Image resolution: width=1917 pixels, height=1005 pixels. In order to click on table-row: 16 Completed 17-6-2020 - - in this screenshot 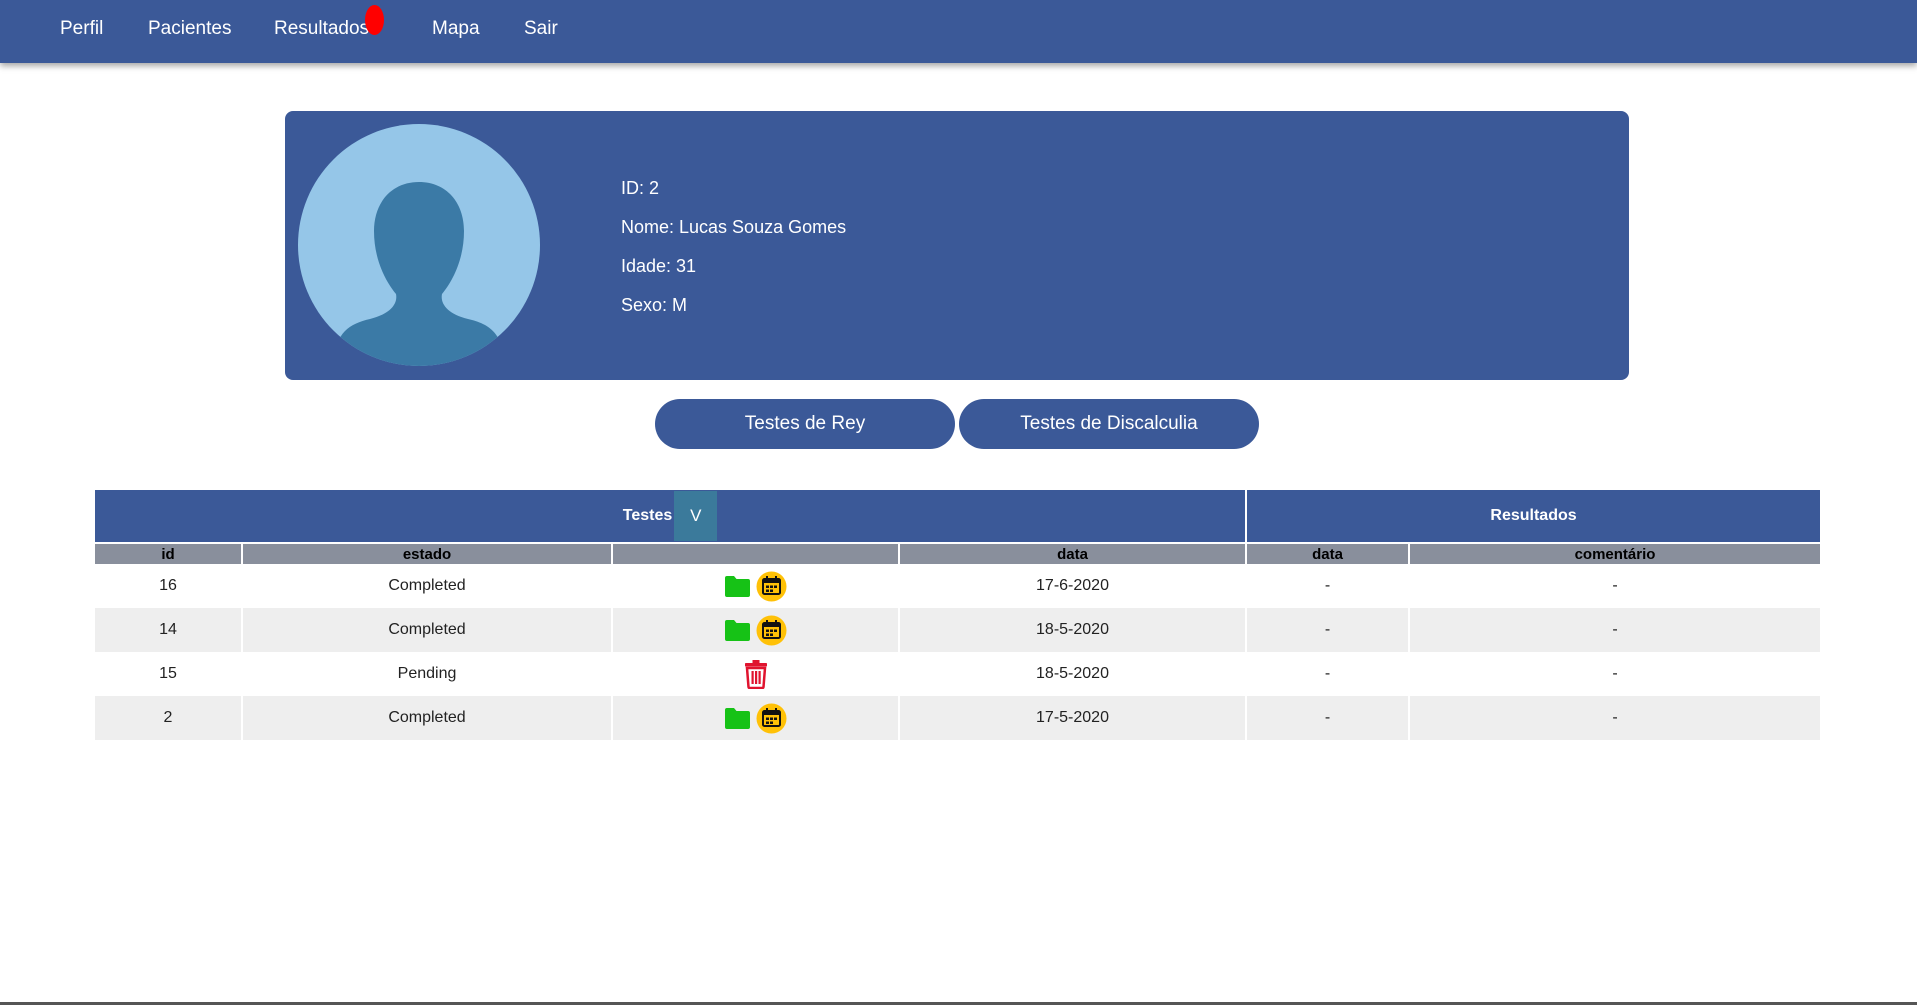, I will do `click(958, 586)`.